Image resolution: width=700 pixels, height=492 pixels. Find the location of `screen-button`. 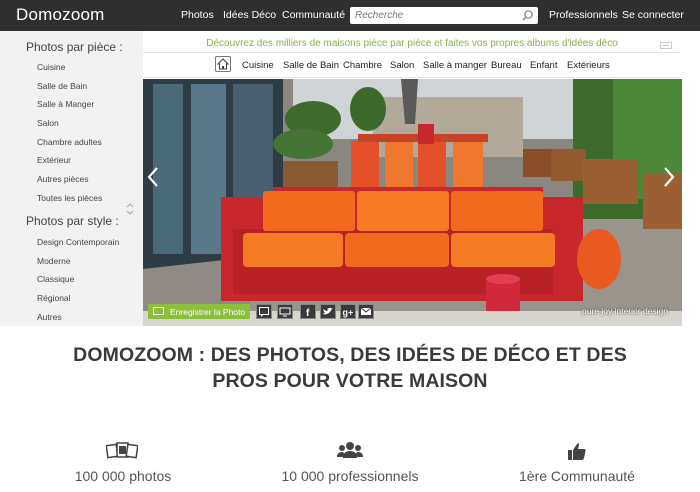

screen-button is located at coordinates (285, 311).